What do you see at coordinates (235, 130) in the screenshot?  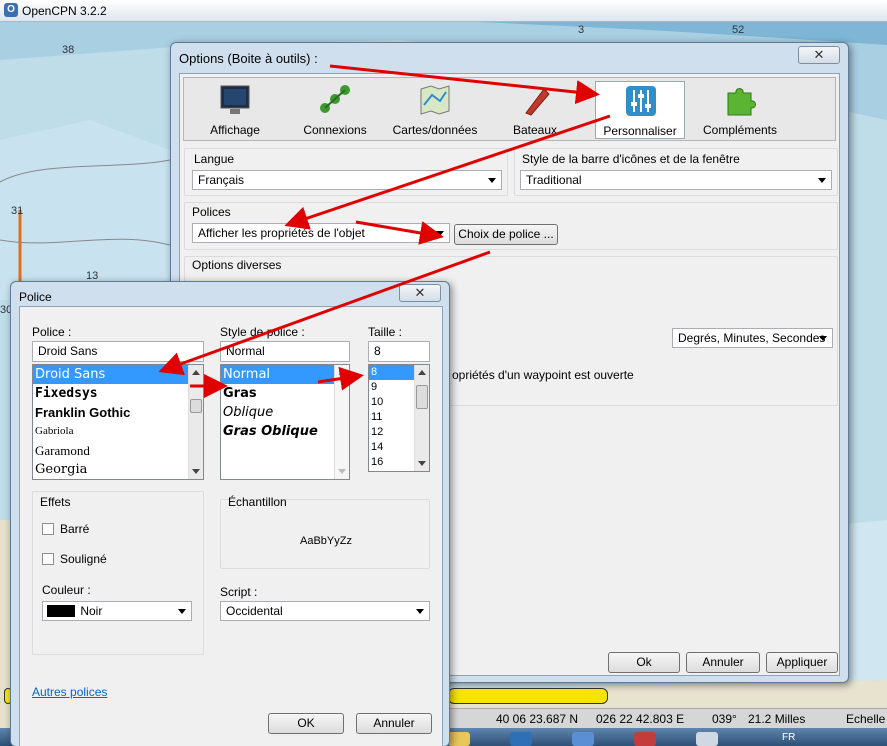 I see `tab-label: Affichage` at bounding box center [235, 130].